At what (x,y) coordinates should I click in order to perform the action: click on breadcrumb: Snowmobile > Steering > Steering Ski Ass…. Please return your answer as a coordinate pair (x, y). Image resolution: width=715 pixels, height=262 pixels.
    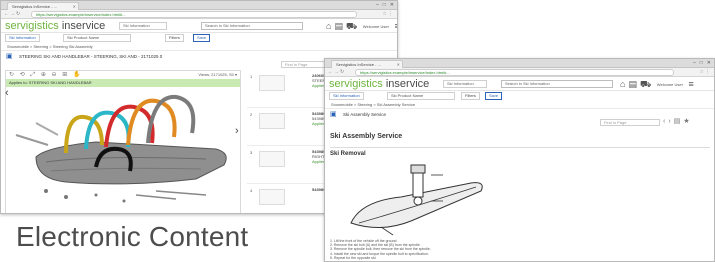
    Looking at the image, I should click on (199, 47).